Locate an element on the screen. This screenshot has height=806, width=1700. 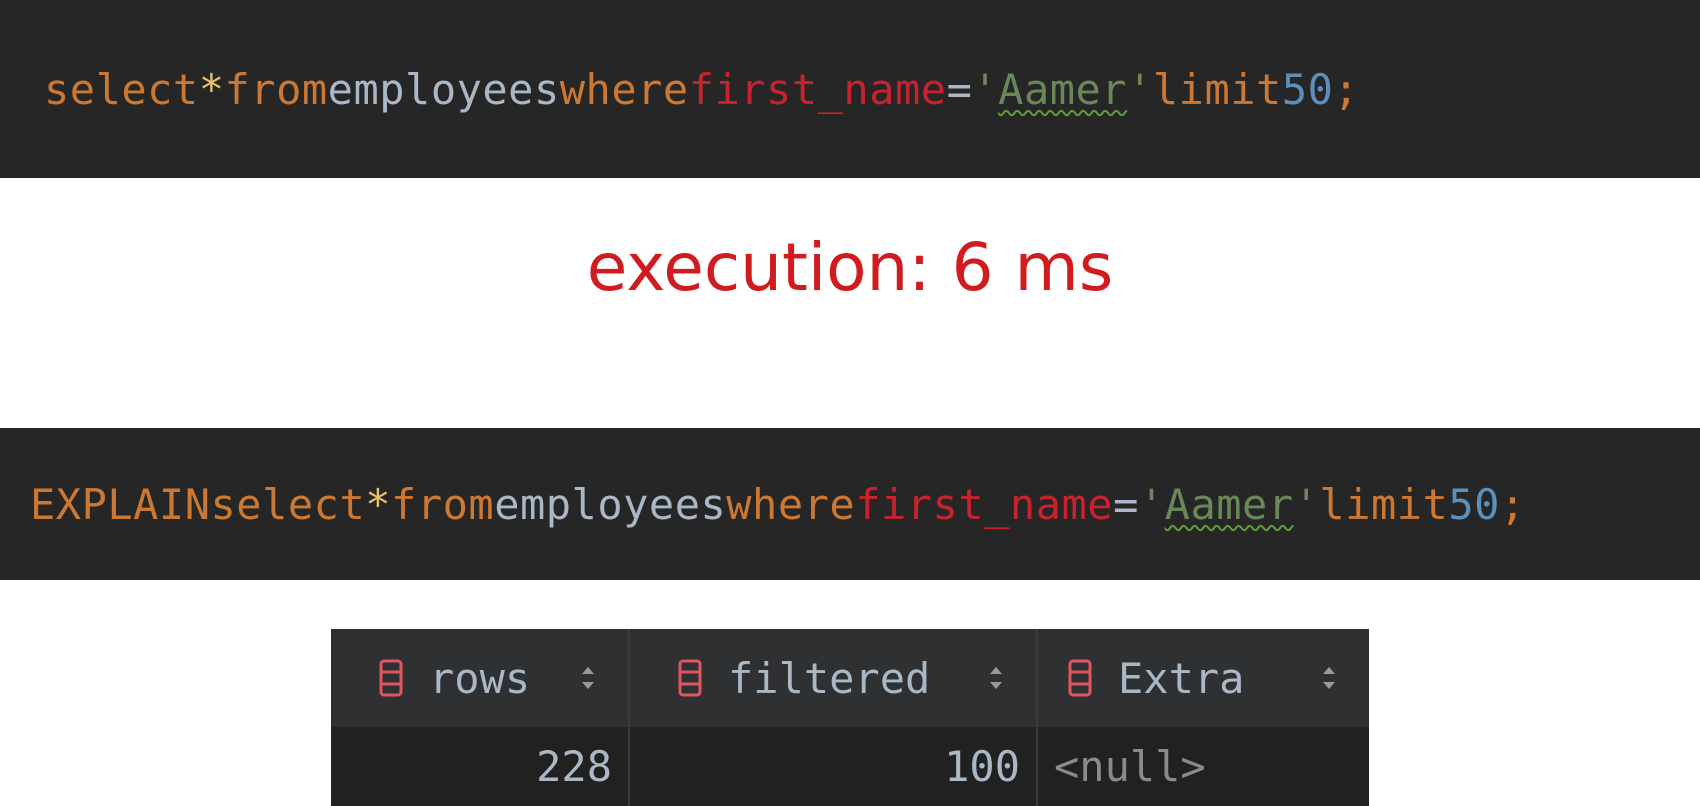
column-header-label: rows is located at coordinates (480, 678).